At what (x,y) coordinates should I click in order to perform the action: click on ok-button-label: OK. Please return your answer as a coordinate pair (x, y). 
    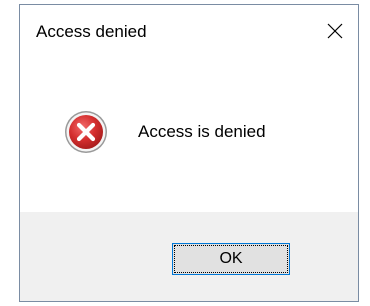
    Looking at the image, I should click on (231, 259).